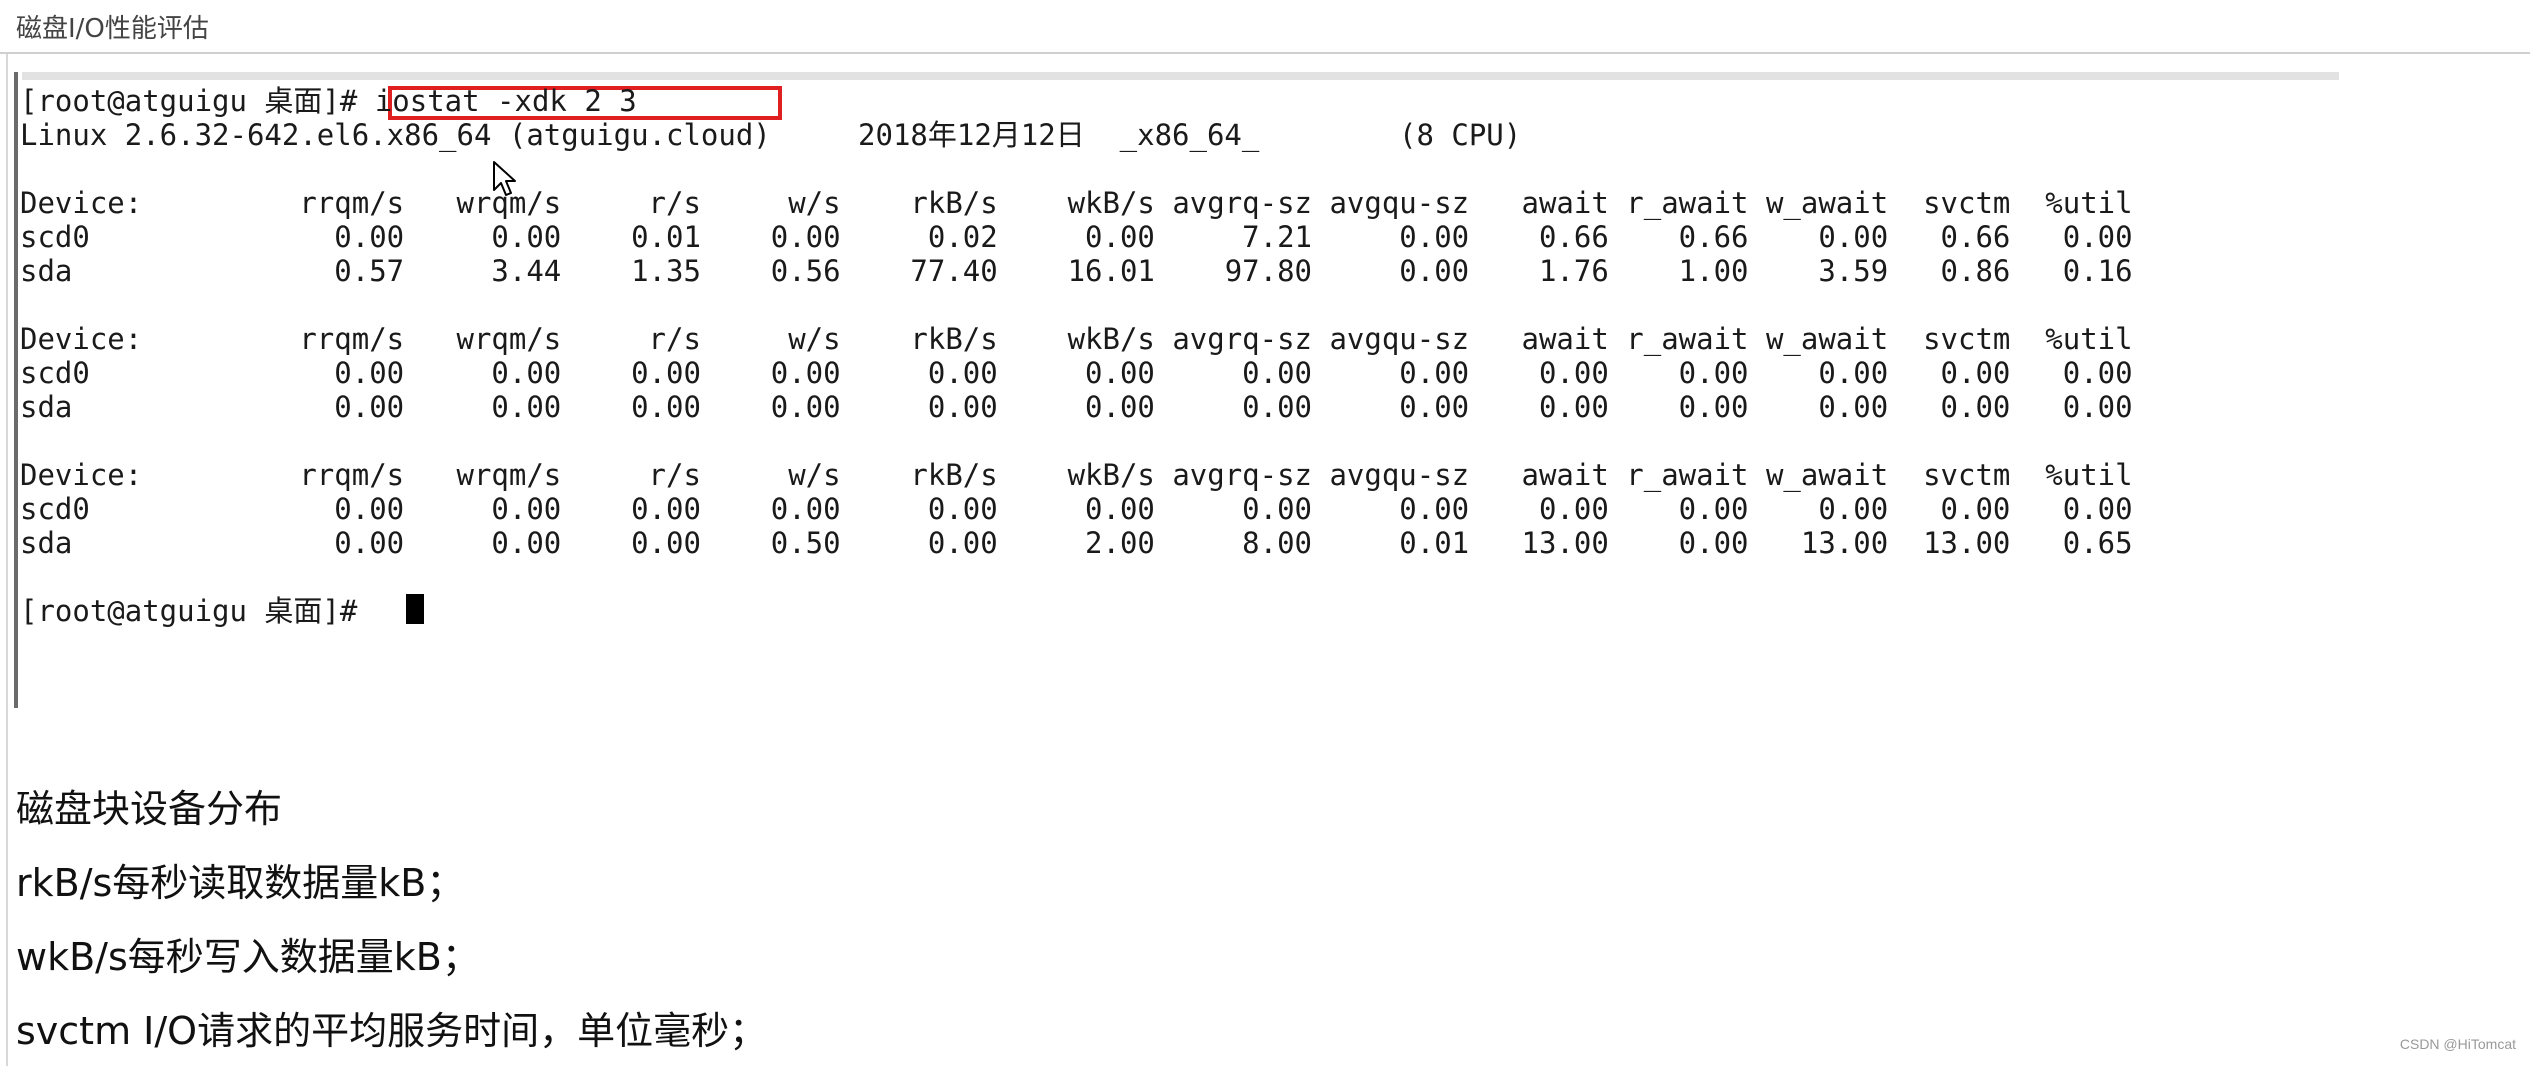 The image size is (2530, 1068). Describe the element at coordinates (240, 883) in the screenshot. I see `note-line: rkB/s每秒读取数据量kB；` at that location.